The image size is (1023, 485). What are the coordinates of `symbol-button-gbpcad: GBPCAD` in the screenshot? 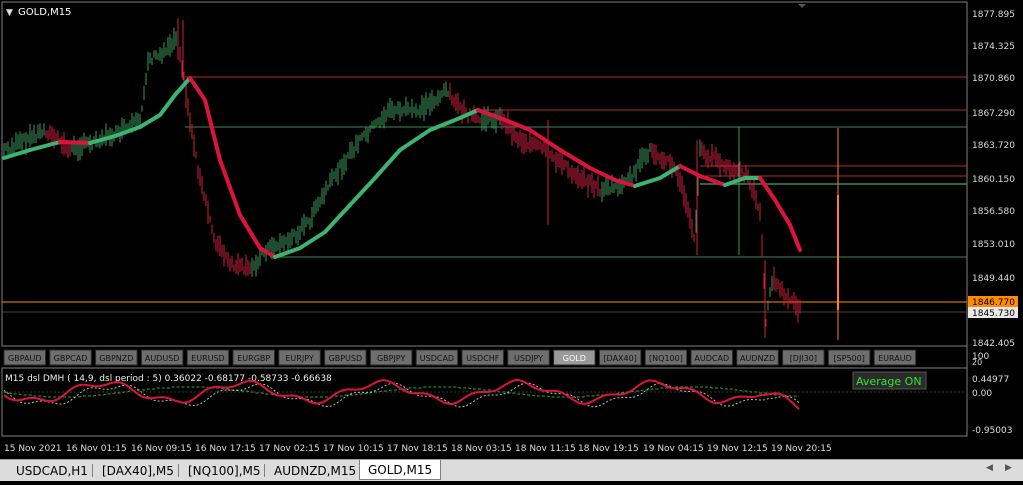 It's located at (70, 357).